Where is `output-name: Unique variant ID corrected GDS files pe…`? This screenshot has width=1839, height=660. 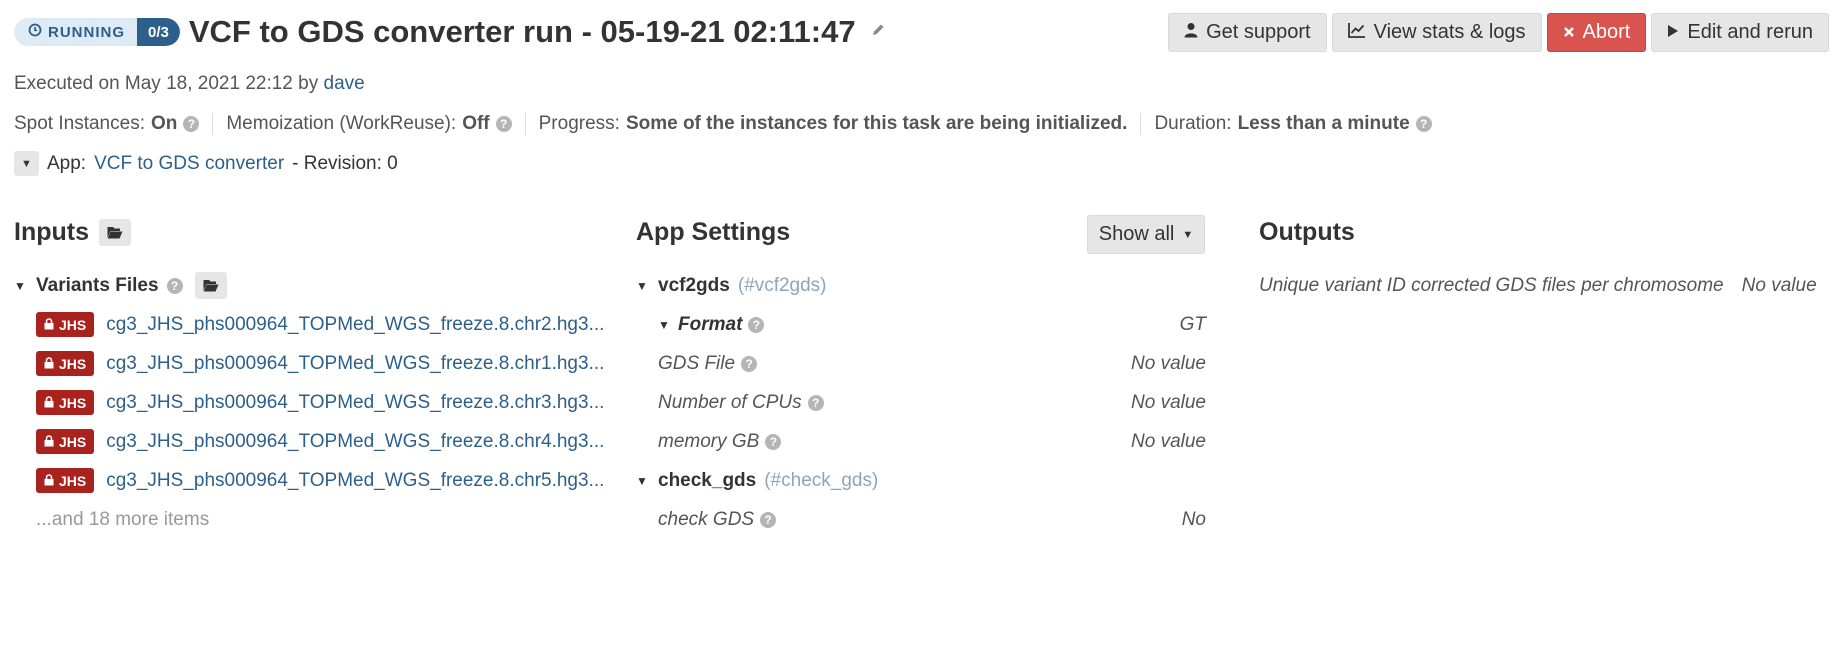 output-name: Unique variant ID corrected GDS files pe… is located at coordinates (1491, 285).